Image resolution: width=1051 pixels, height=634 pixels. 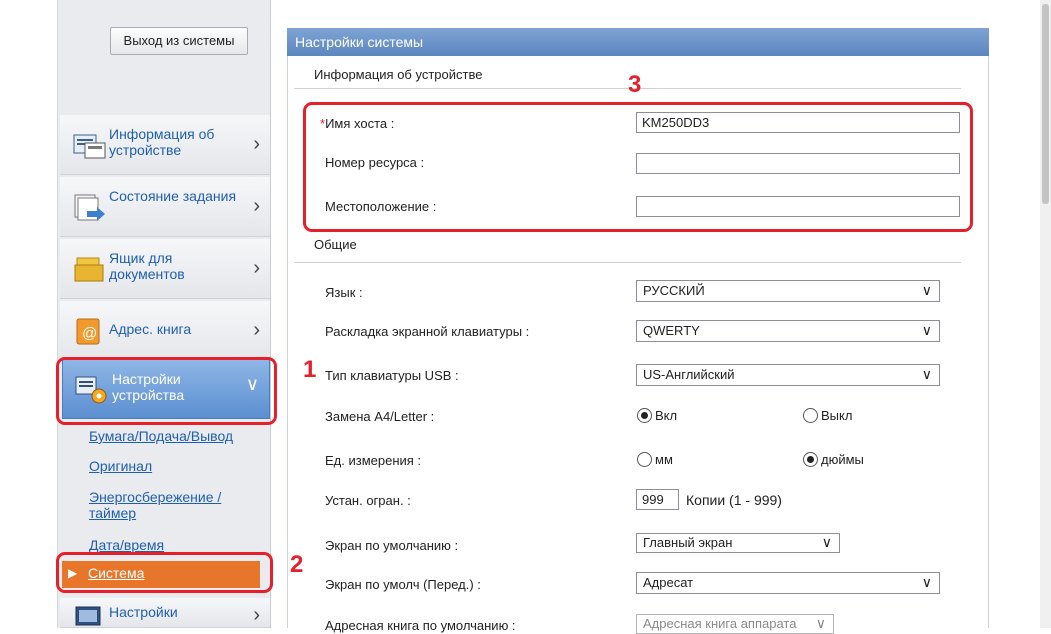 I want to click on language-select: РУССКИЙ ∨, so click(x=788, y=291).